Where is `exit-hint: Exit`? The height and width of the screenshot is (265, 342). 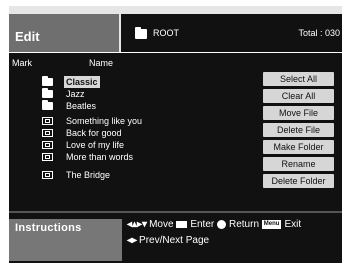 exit-hint: Exit is located at coordinates (293, 224).